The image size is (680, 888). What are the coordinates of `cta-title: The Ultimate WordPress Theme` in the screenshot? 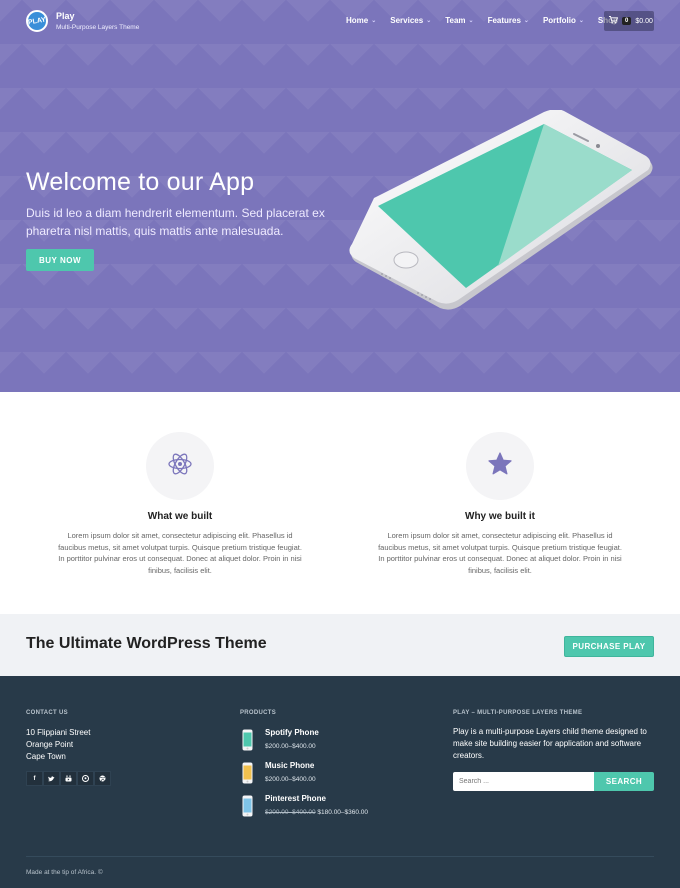 It's located at (146, 643).